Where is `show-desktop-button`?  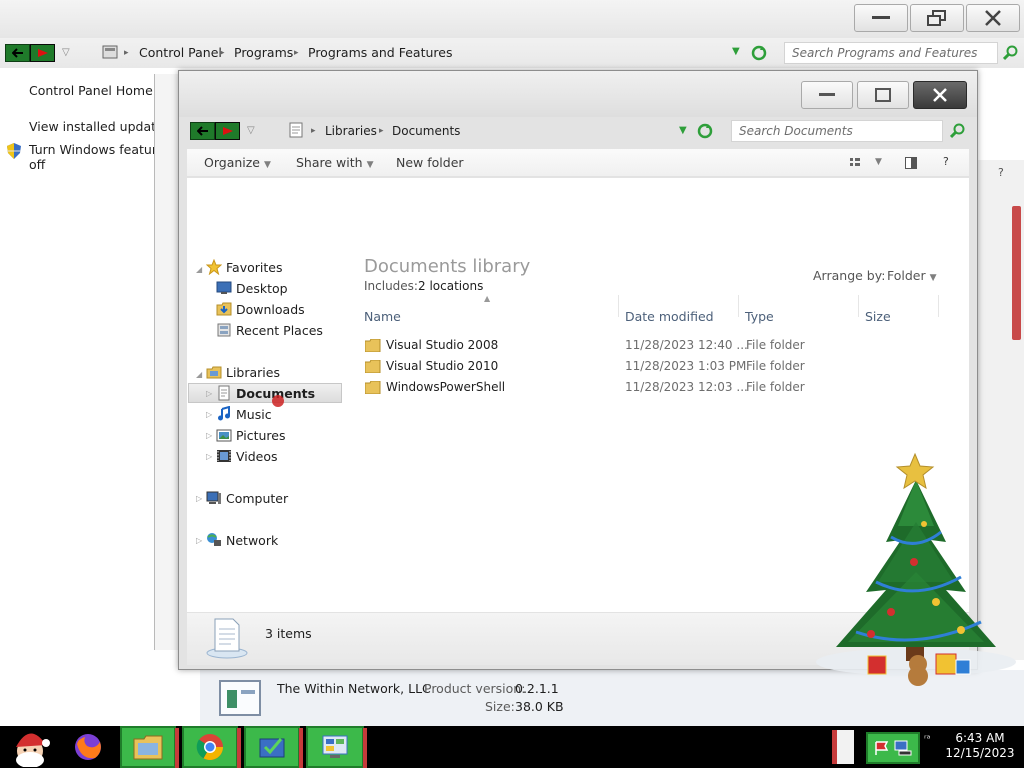
show-desktop-button is located at coordinates (843, 747).